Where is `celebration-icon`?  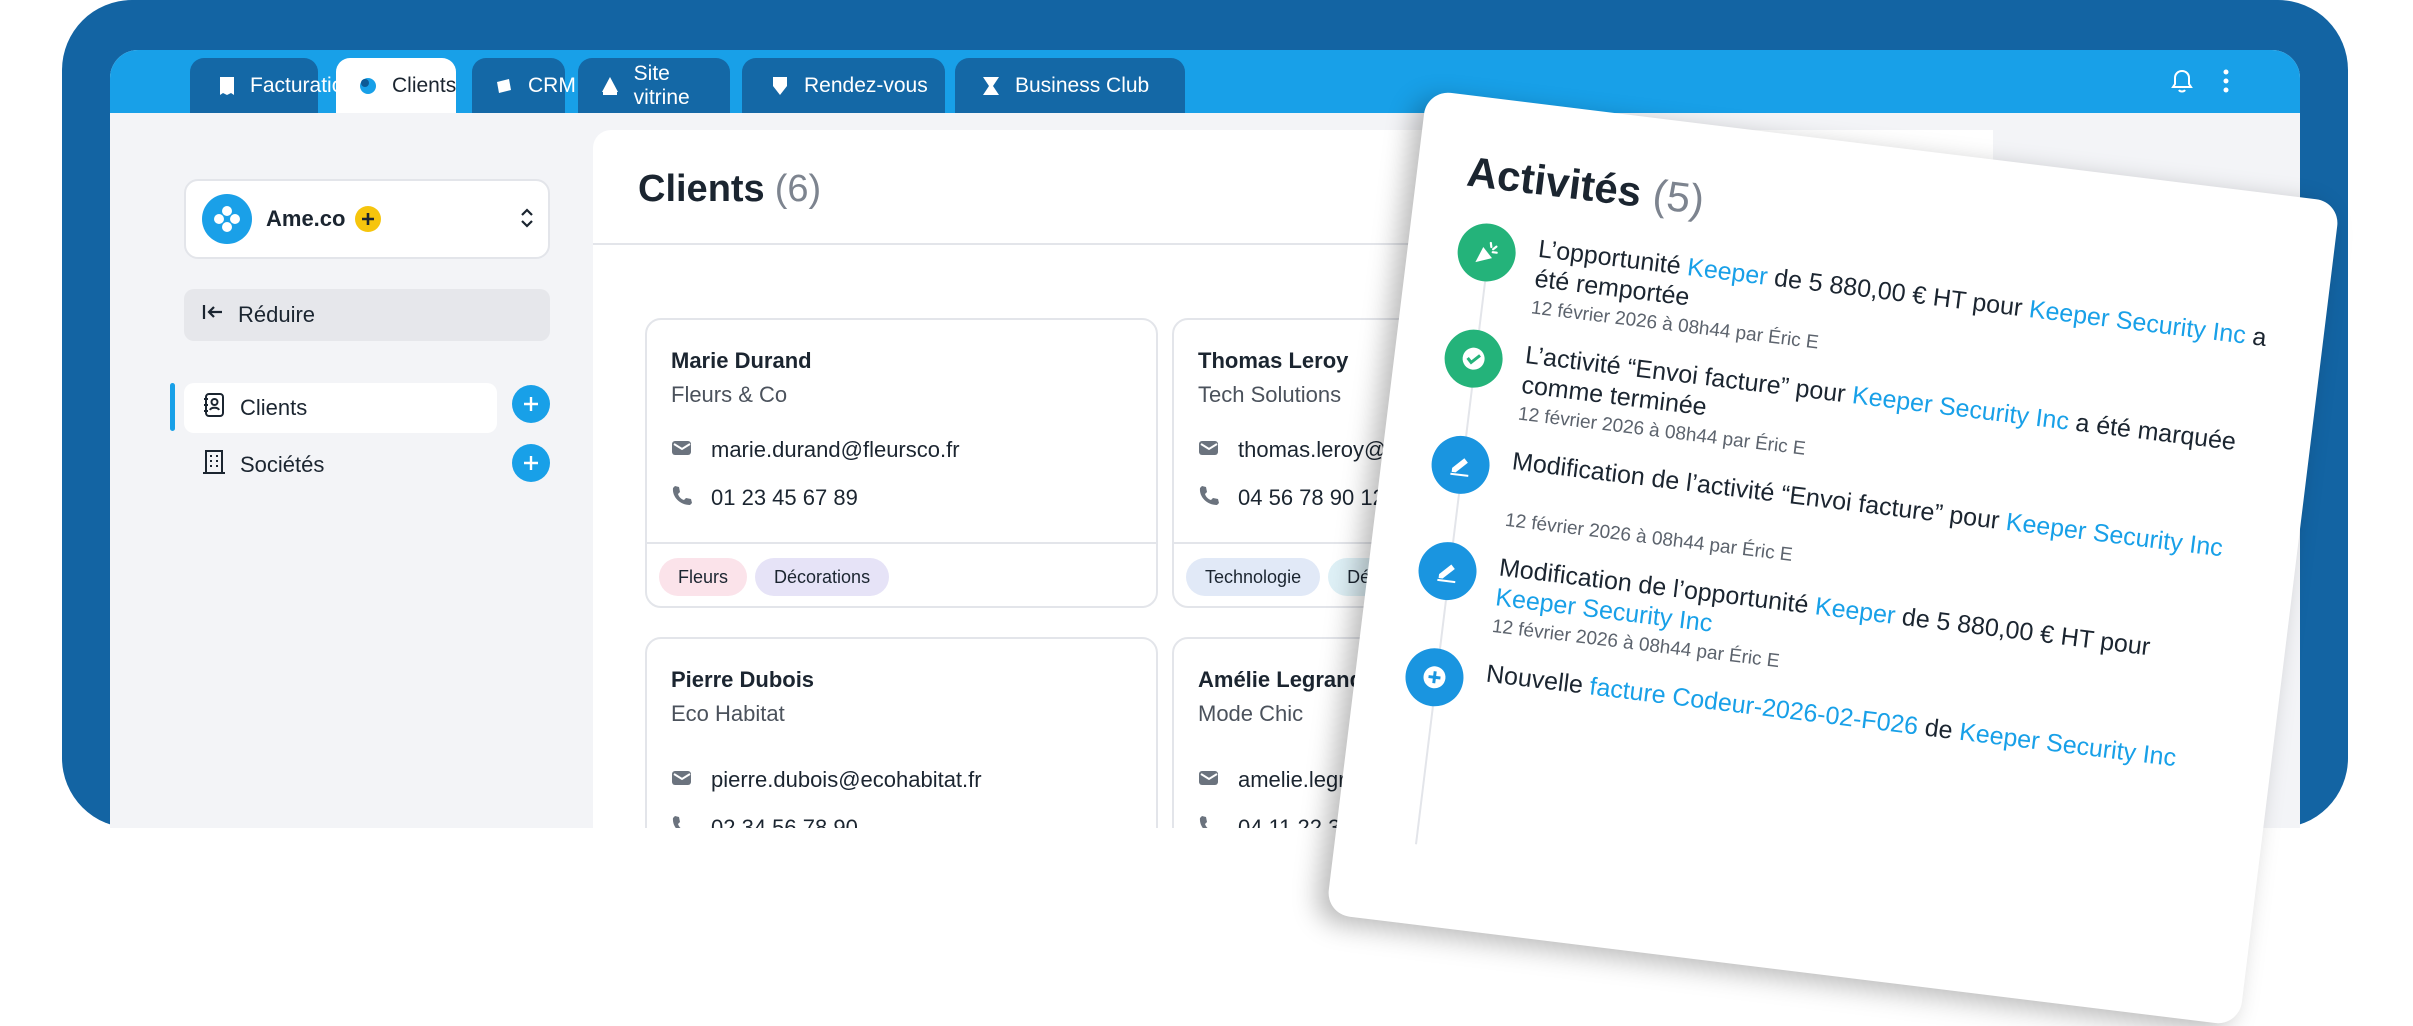 celebration-icon is located at coordinates (1486, 252).